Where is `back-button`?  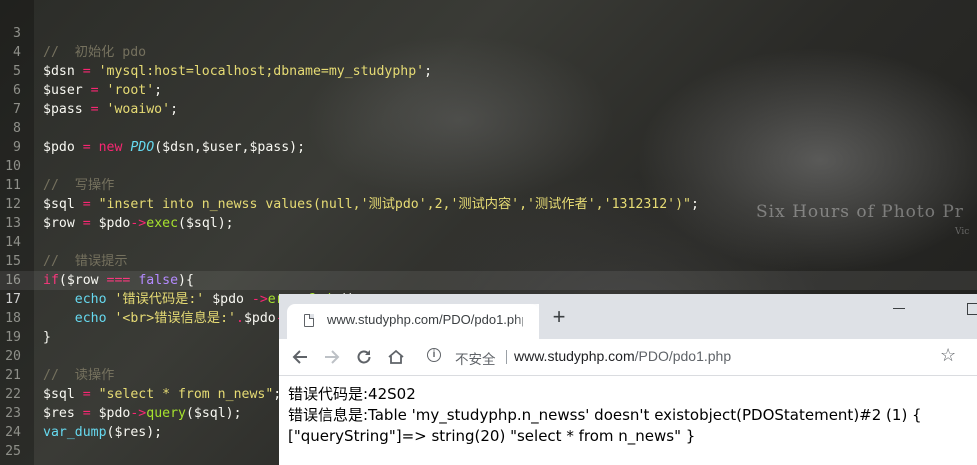 back-button is located at coordinates (300, 357).